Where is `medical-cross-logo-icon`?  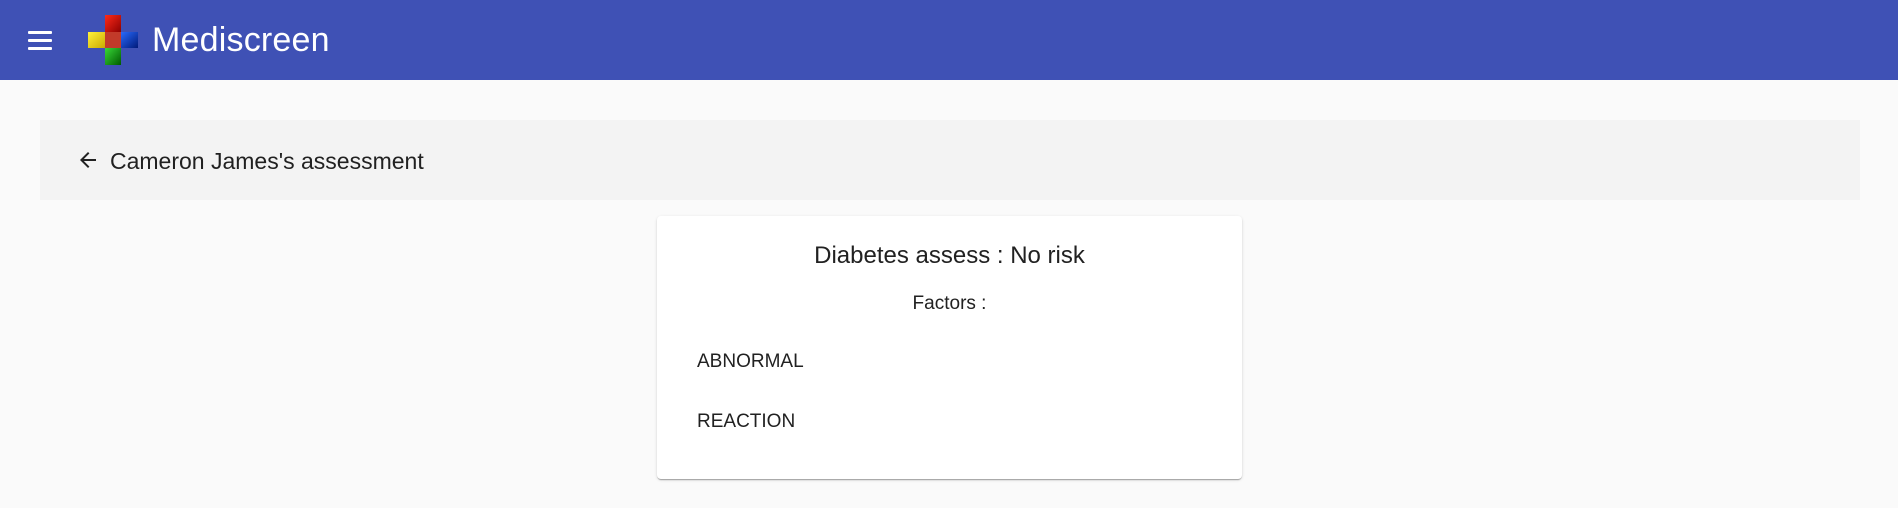
medical-cross-logo-icon is located at coordinates (113, 40).